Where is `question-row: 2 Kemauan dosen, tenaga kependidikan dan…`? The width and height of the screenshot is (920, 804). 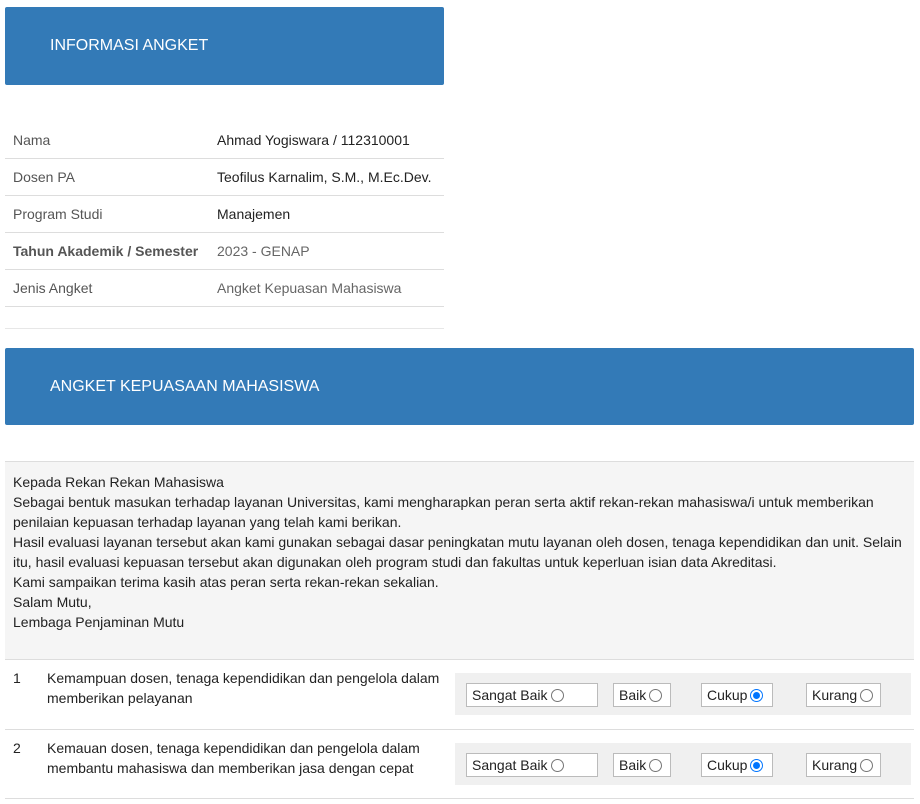 question-row: 2 Kemauan dosen, tenaga kependidikan dan… is located at coordinates (459, 764).